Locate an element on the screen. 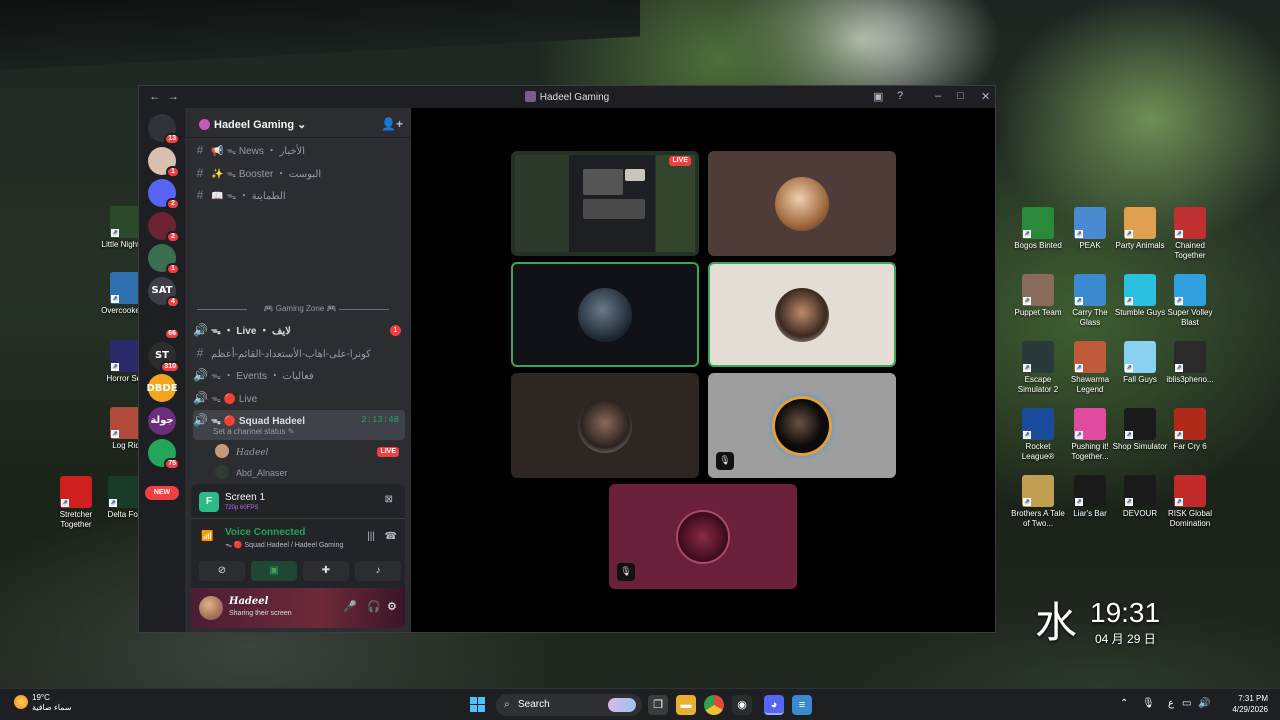 This screenshot has width=1280, height=720. task-view-icon: ❐ is located at coordinates (658, 705).